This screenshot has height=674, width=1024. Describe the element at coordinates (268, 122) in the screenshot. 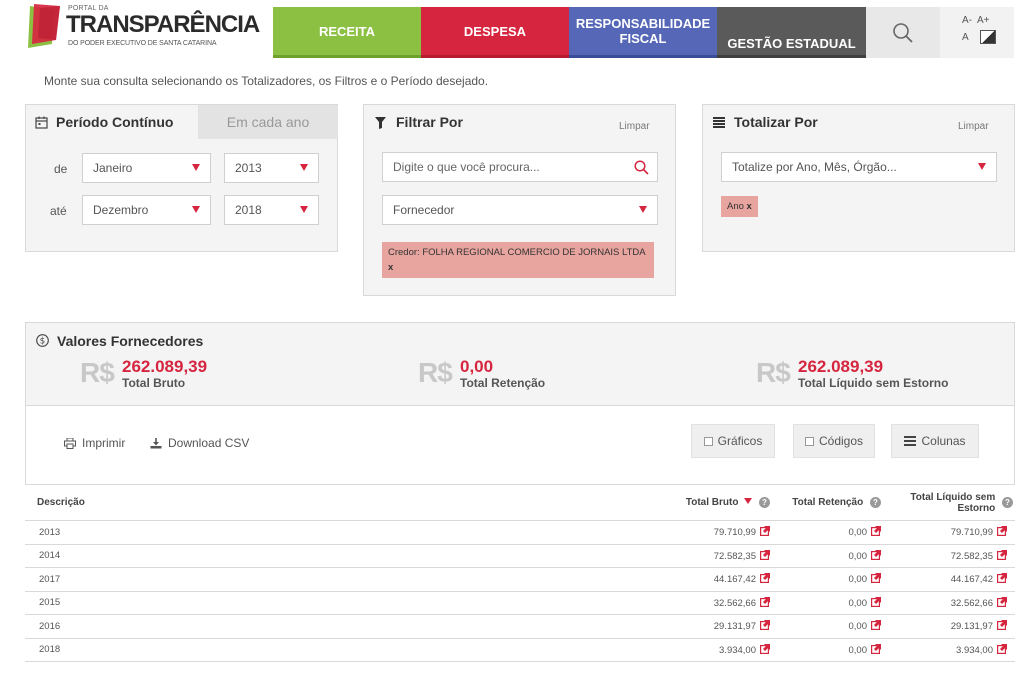

I see `tab-em-cada-ano: Em cada ano` at that location.